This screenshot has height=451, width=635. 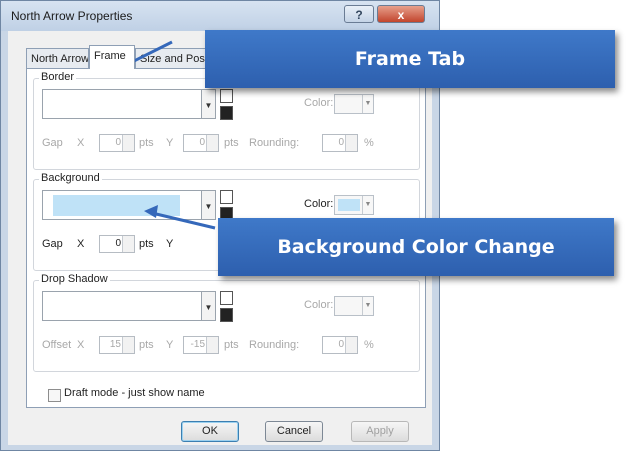 What do you see at coordinates (231, 345) in the screenshot?
I see `drop-shadow-pts-label-2: pts` at bounding box center [231, 345].